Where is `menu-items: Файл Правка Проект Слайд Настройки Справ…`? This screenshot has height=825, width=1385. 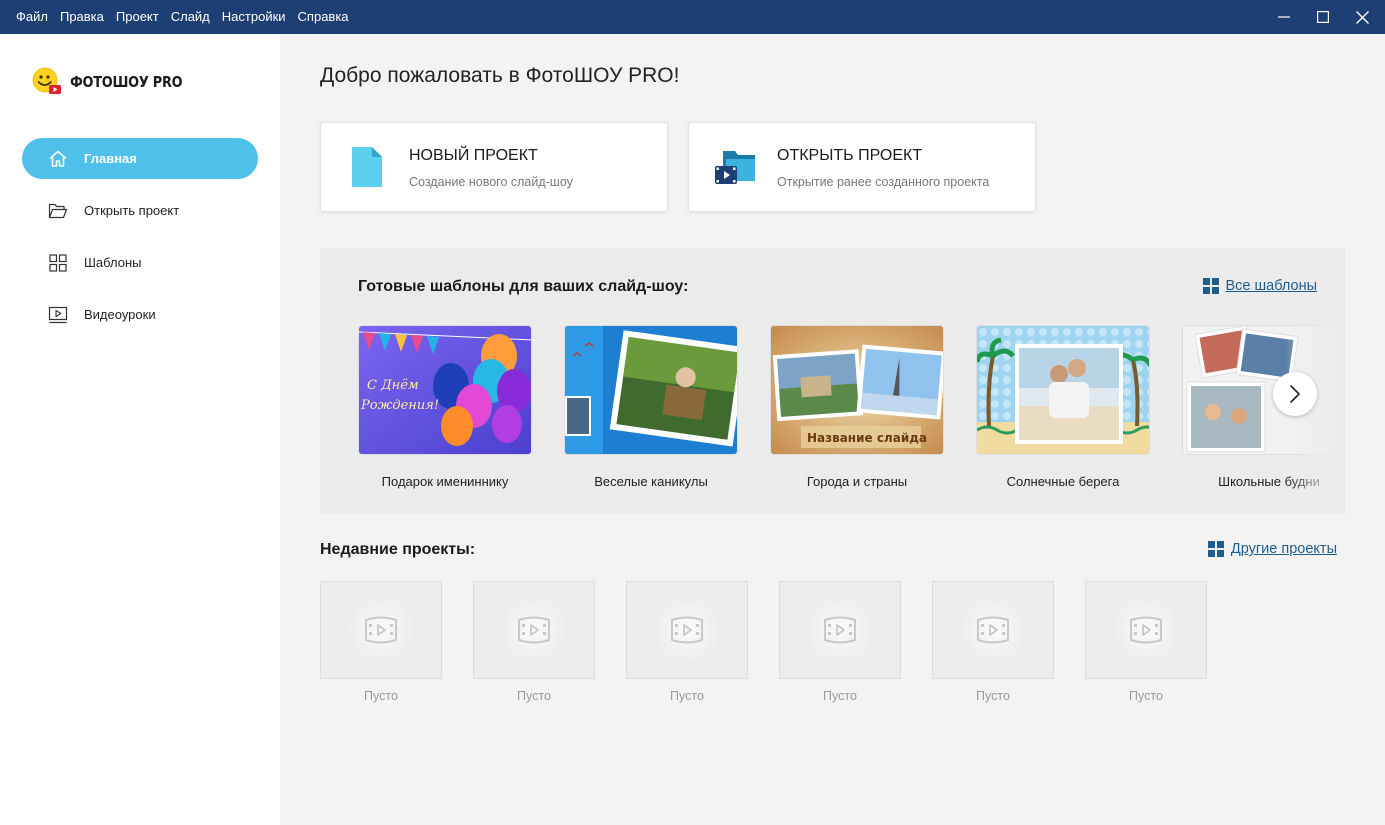
menu-items: Файл Правка Проект Слайд Настройки Справ… is located at coordinates (177, 17).